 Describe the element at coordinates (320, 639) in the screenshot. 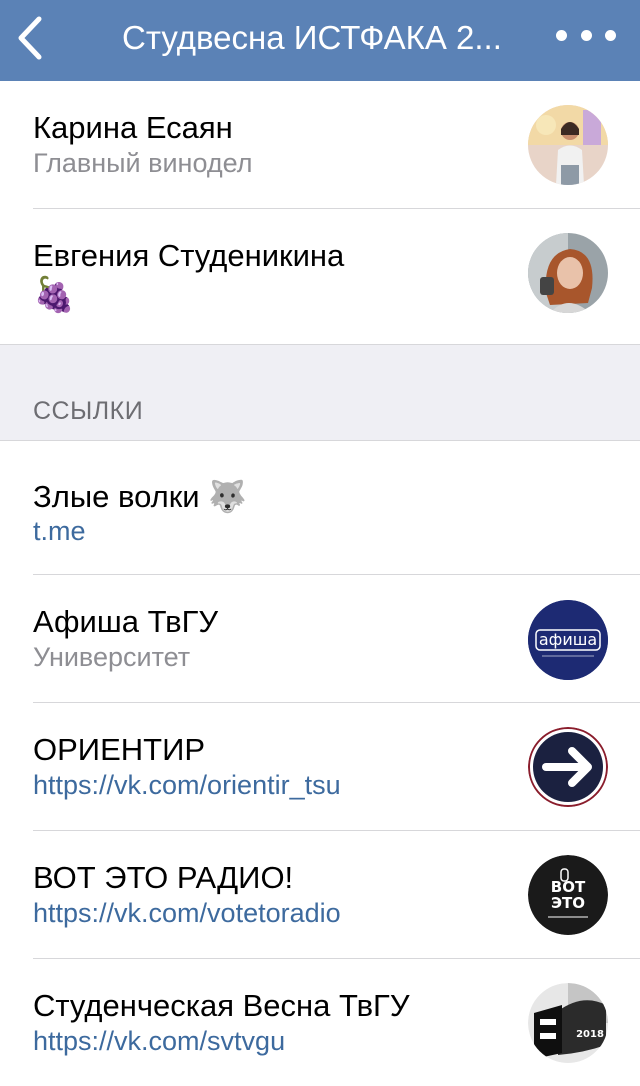

I see `link-row: Афиша ТвГУ Университет афиша` at that location.